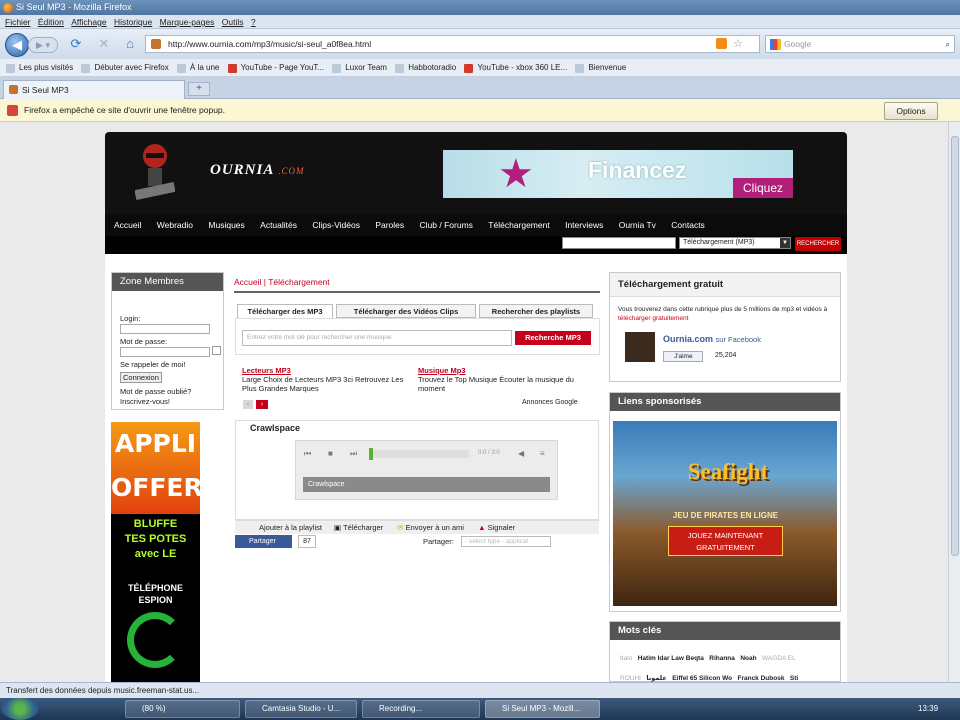  Describe the element at coordinates (307, 454) in the screenshot. I see `prev-track-icon: ⏮` at that location.